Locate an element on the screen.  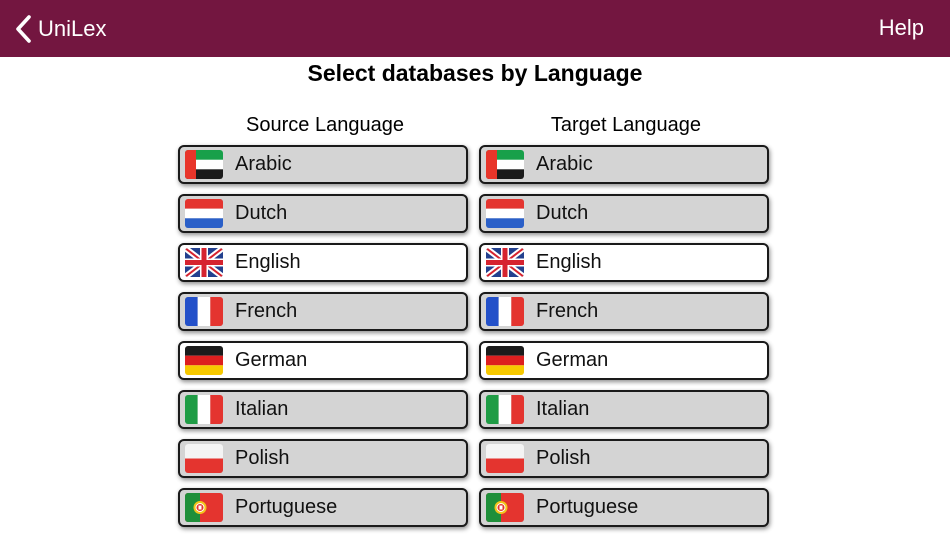
source-language-german: German is located at coordinates (323, 360).